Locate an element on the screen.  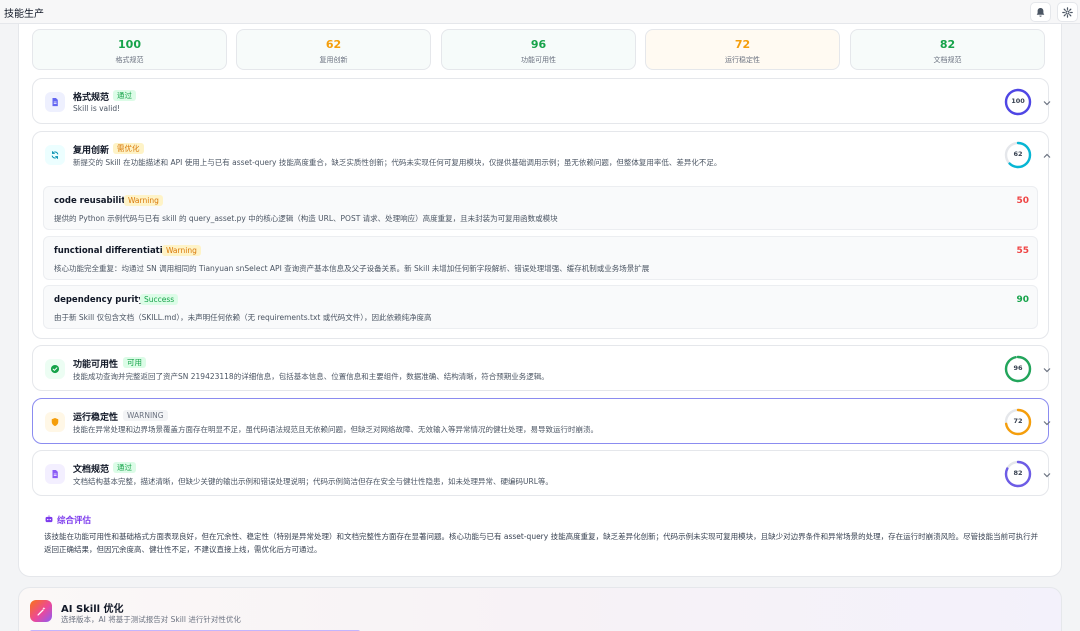
score-value: 72 is located at coordinates (1018, 421).